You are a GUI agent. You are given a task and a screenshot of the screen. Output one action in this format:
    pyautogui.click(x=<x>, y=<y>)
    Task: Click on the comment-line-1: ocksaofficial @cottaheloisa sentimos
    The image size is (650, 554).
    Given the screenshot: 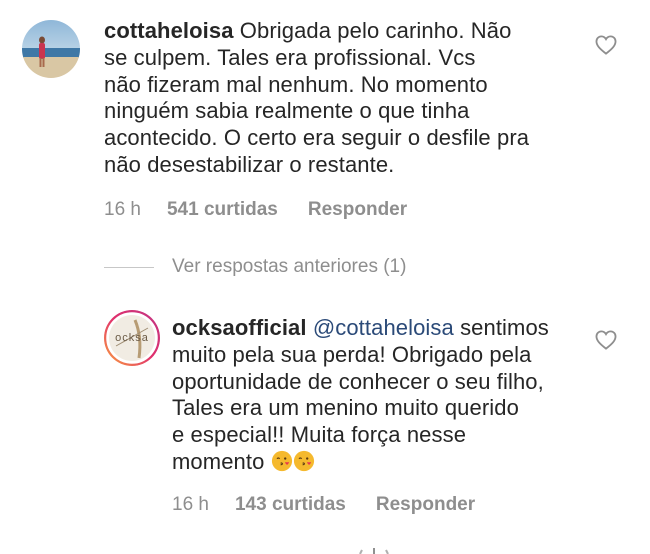 What is the action you would take?
    pyautogui.click(x=382, y=328)
    